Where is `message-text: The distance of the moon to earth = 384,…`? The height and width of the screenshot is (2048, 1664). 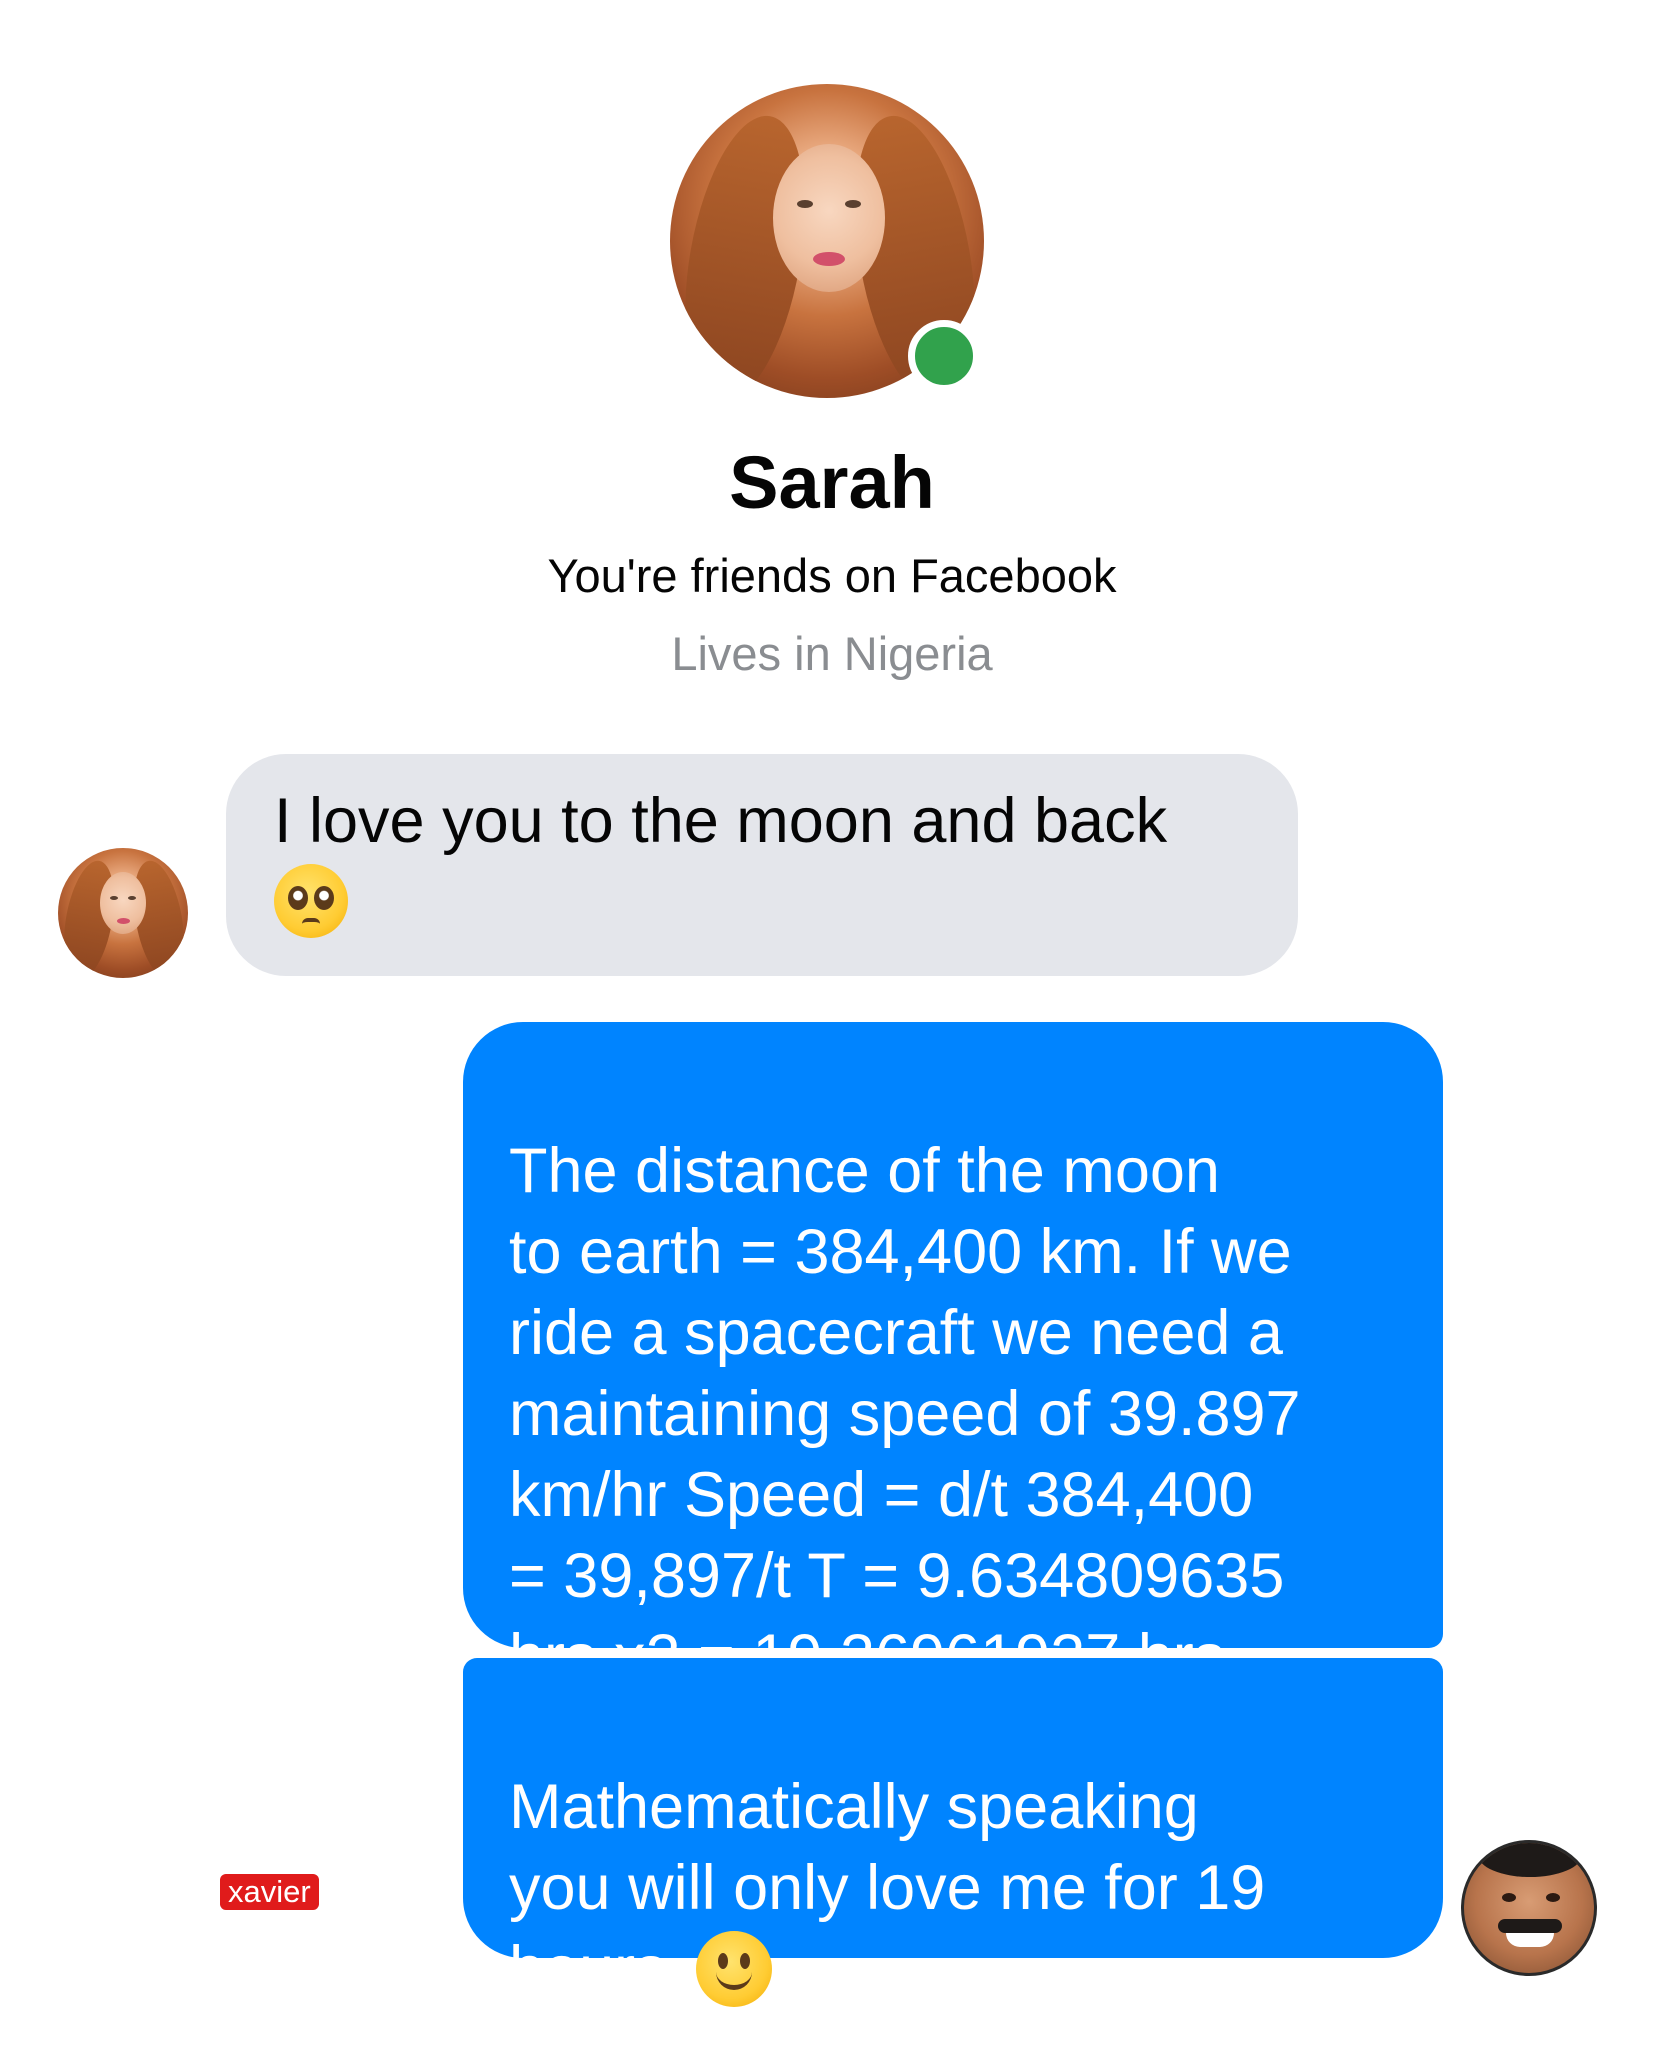
message-text: The distance of the moon to earth = 384,… is located at coordinates (905, 1414).